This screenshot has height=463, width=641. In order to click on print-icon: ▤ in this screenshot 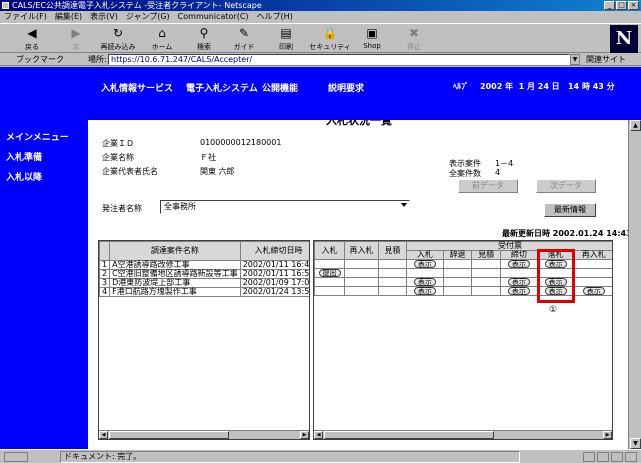, I will do `click(286, 33)`.